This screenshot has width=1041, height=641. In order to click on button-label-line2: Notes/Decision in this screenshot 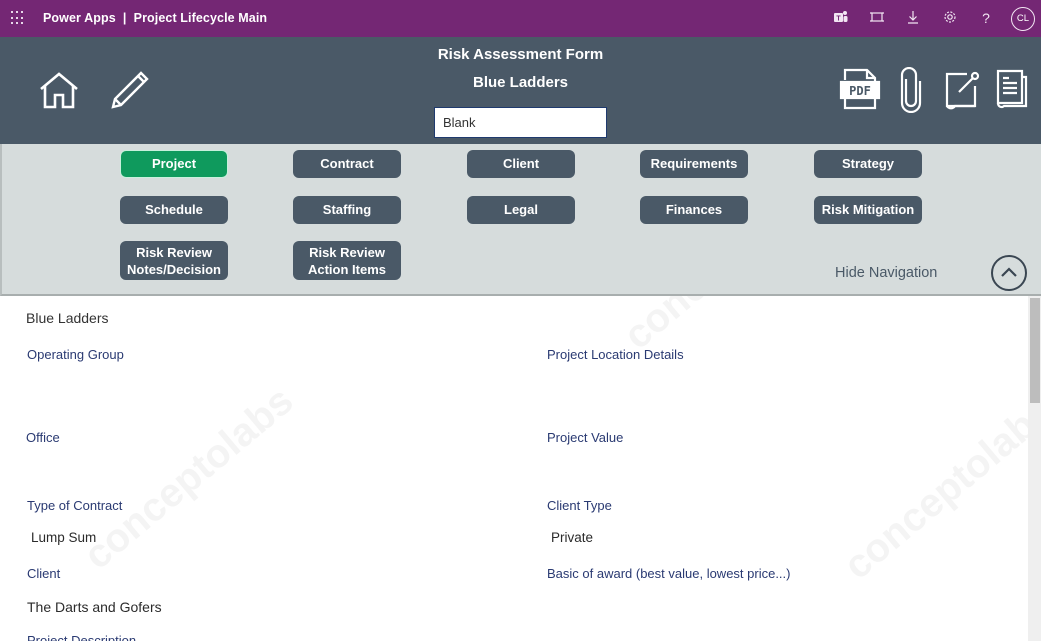, I will do `click(174, 269)`.